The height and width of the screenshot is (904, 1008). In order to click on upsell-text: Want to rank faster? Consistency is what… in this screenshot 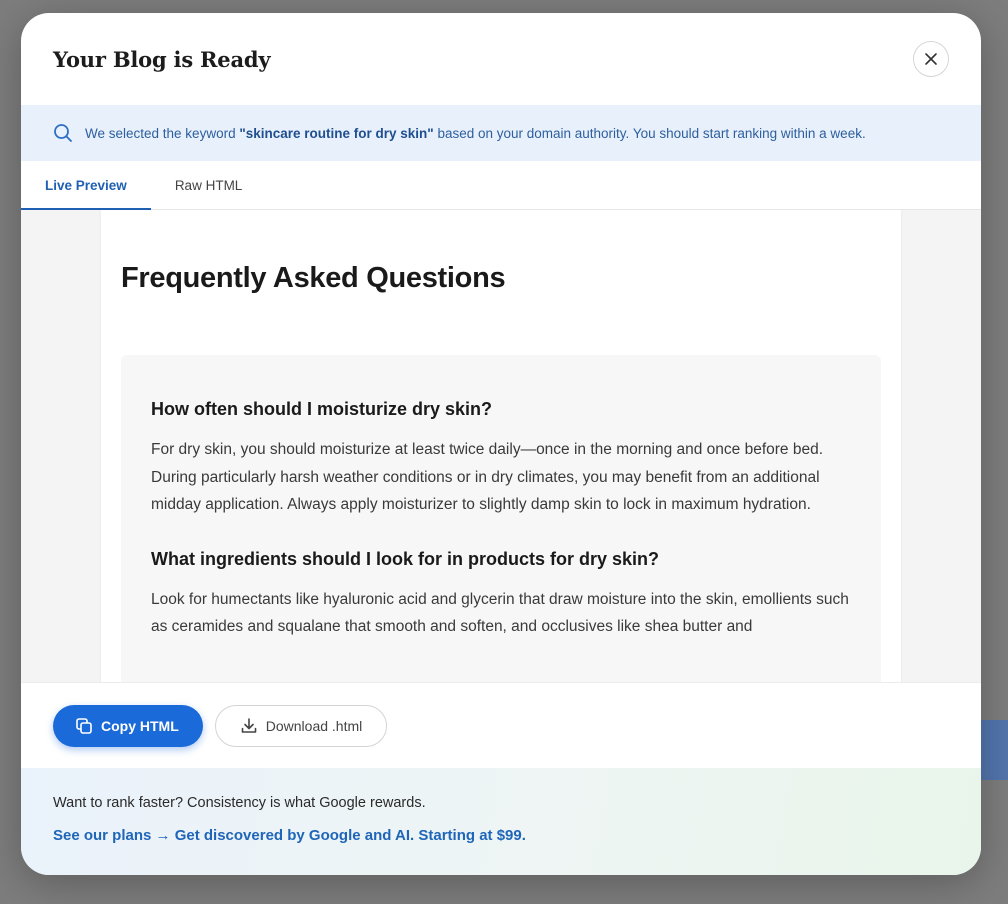, I will do `click(239, 803)`.